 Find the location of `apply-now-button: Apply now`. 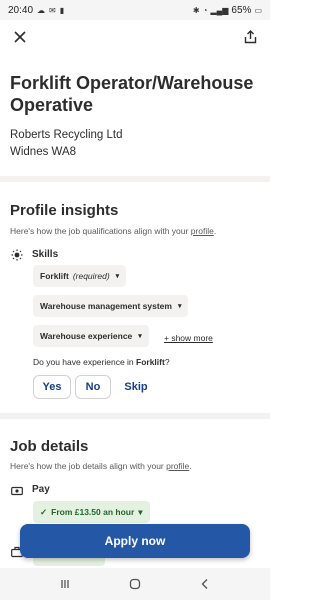

apply-now-button: Apply now is located at coordinates (135, 541).